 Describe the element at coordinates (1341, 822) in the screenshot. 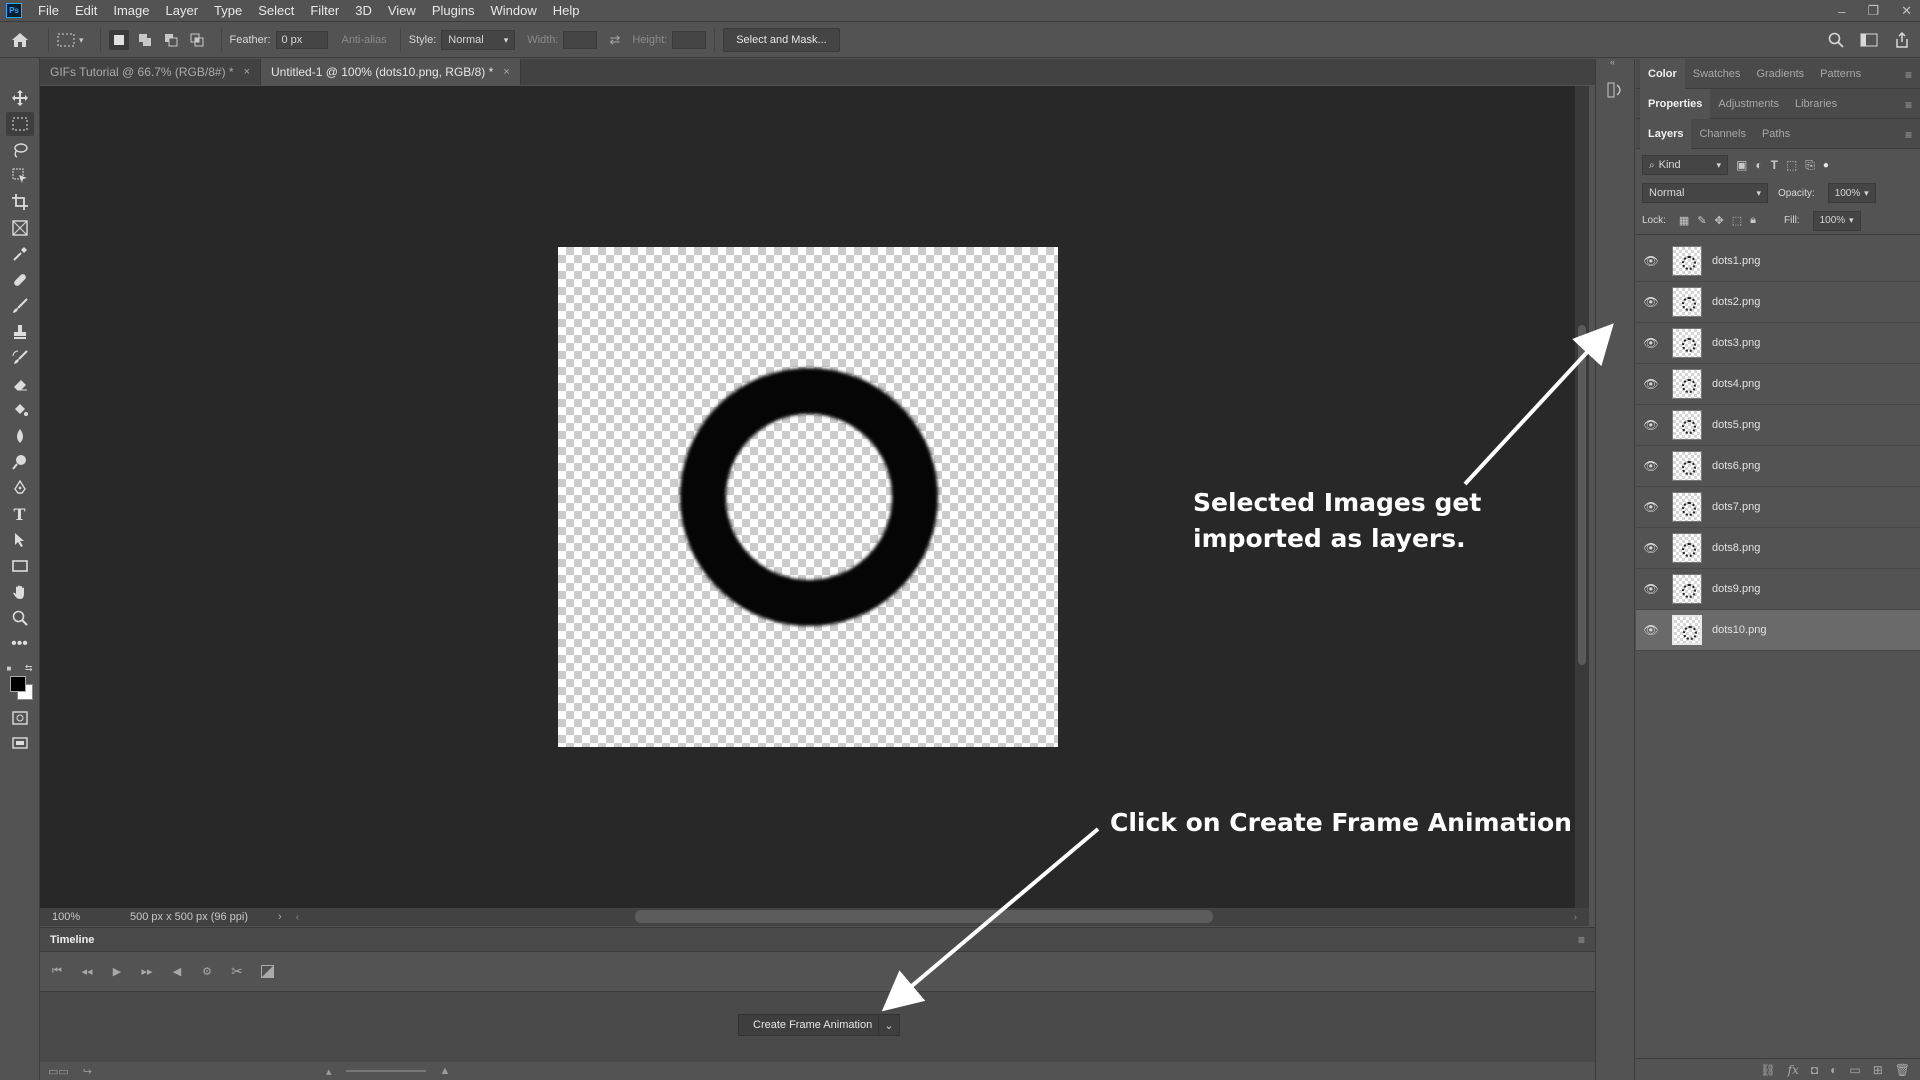

I see `timeline-annotation: Click on Create Frame Animation` at that location.